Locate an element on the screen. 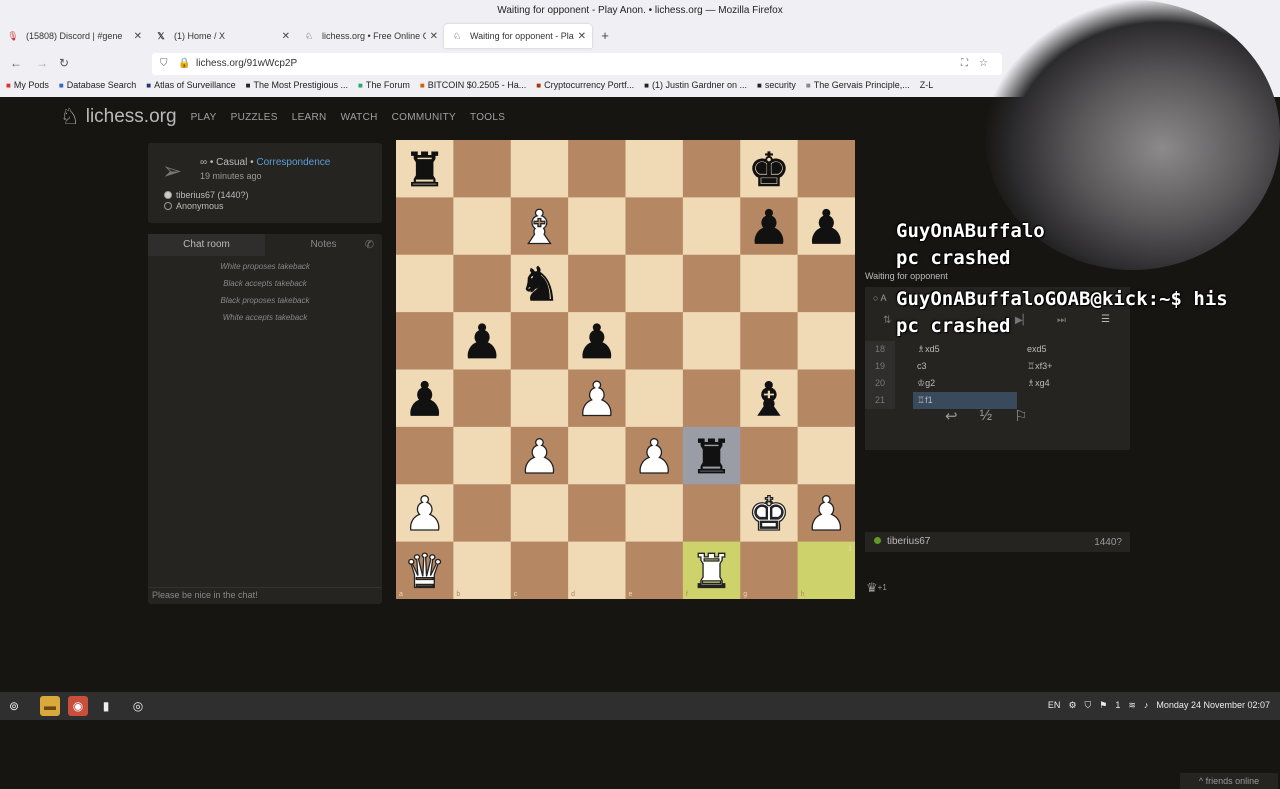 This screenshot has width=1280, height=789. white-piece-g2: ♚ is located at coordinates (768, 514).